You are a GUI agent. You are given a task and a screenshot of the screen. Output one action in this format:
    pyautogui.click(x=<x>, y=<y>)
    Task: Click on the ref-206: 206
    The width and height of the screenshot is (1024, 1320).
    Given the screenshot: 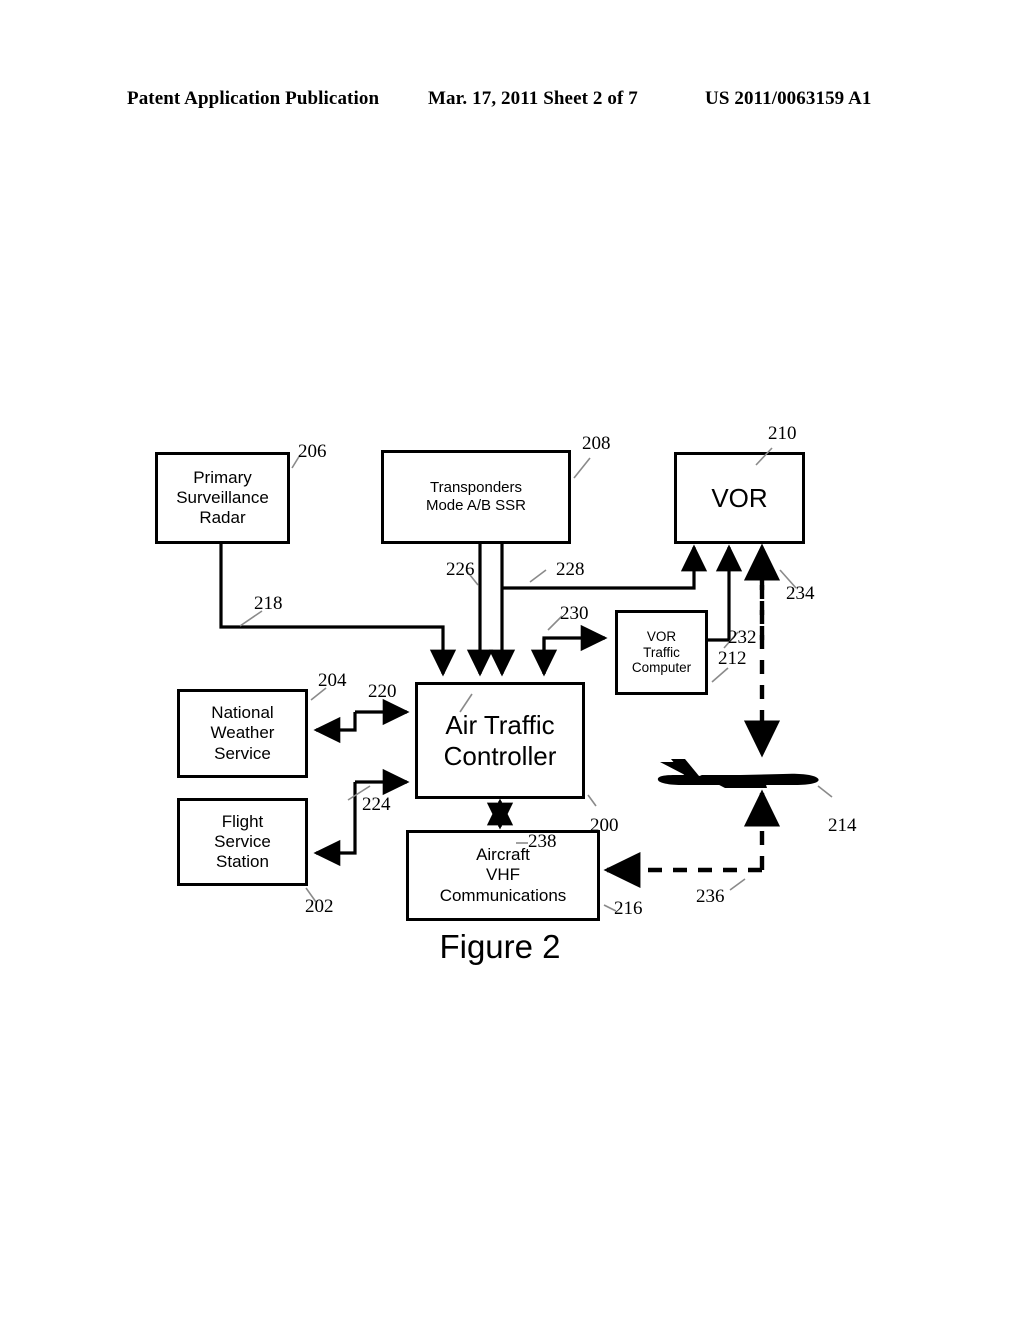 What is the action you would take?
    pyautogui.click(x=312, y=451)
    